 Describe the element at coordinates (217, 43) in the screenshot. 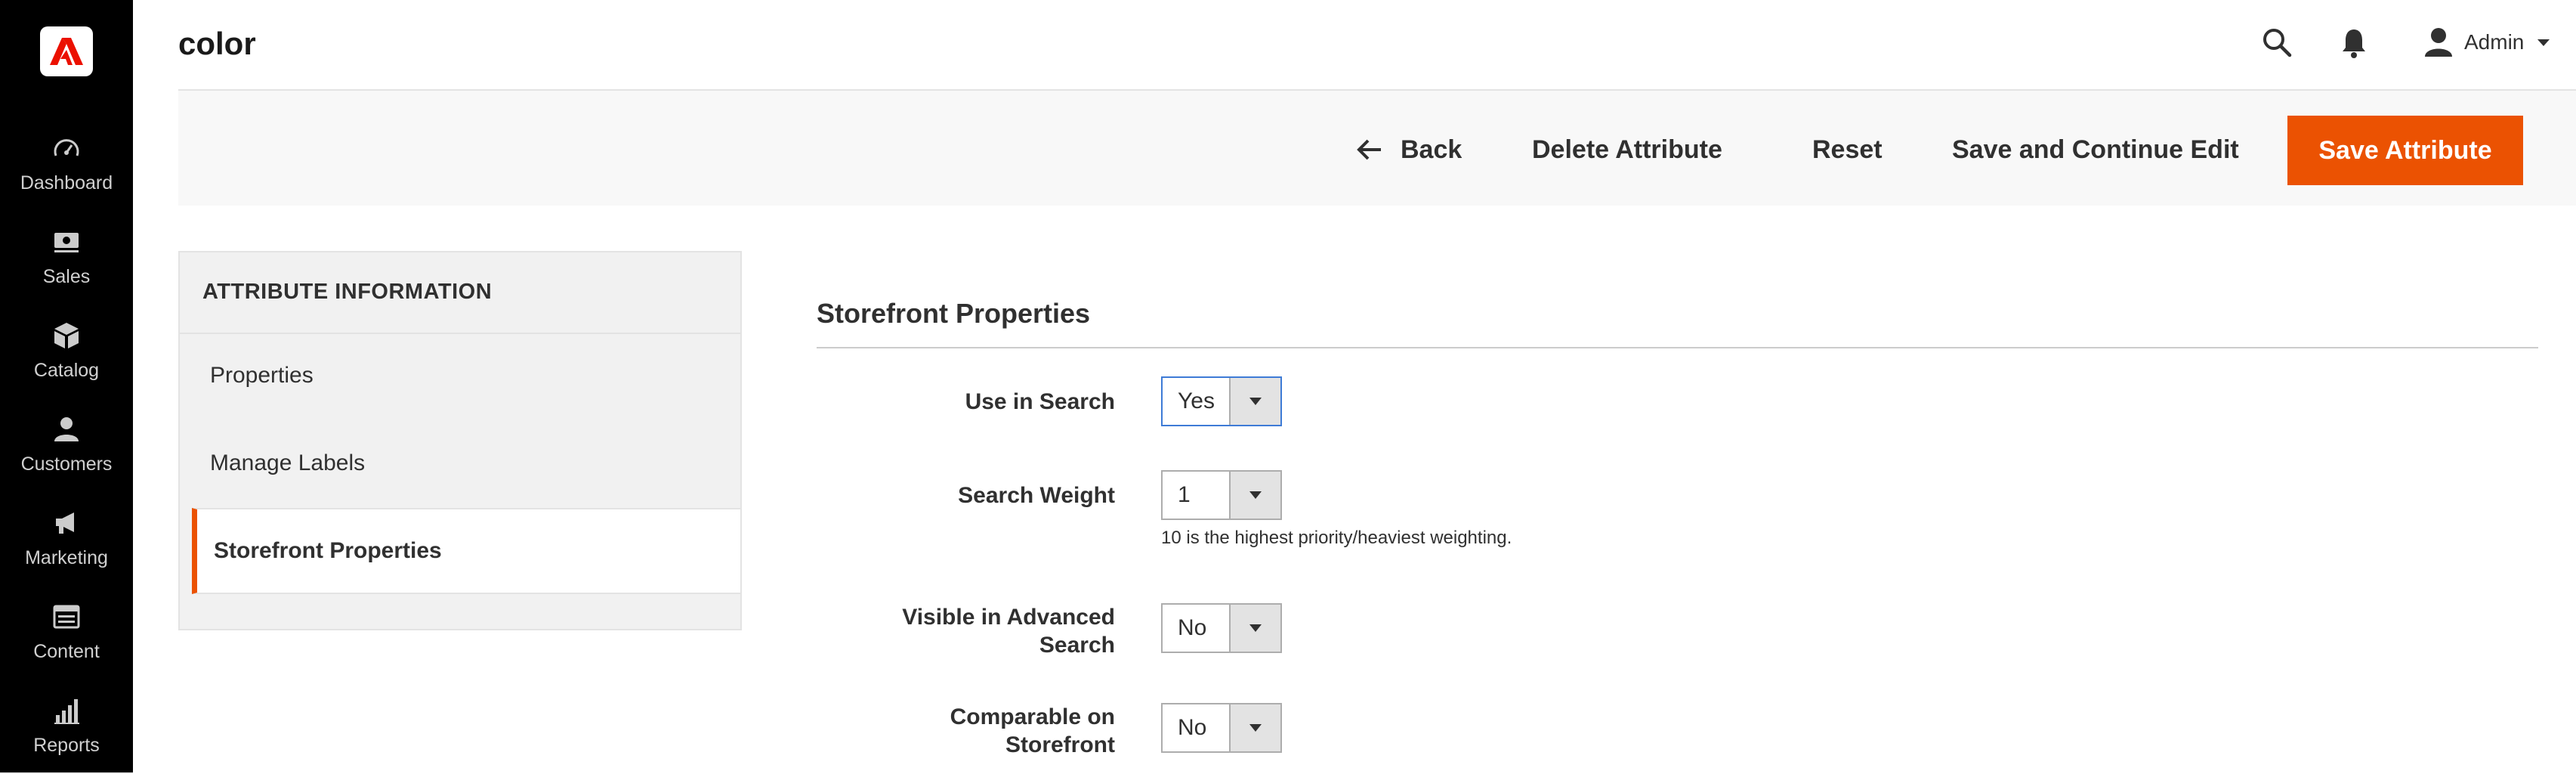

I see `page-title: color` at that location.